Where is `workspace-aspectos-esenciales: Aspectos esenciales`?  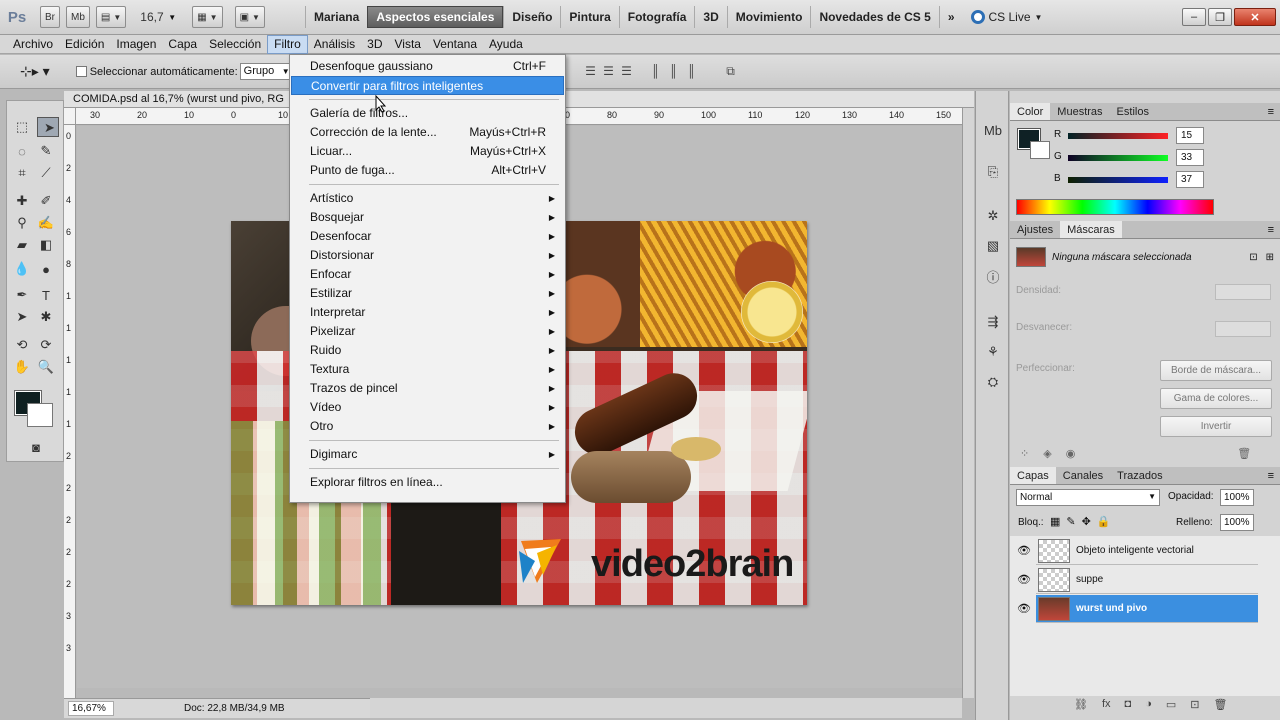 workspace-aspectos-esenciales: Aspectos esenciales is located at coordinates (435, 17).